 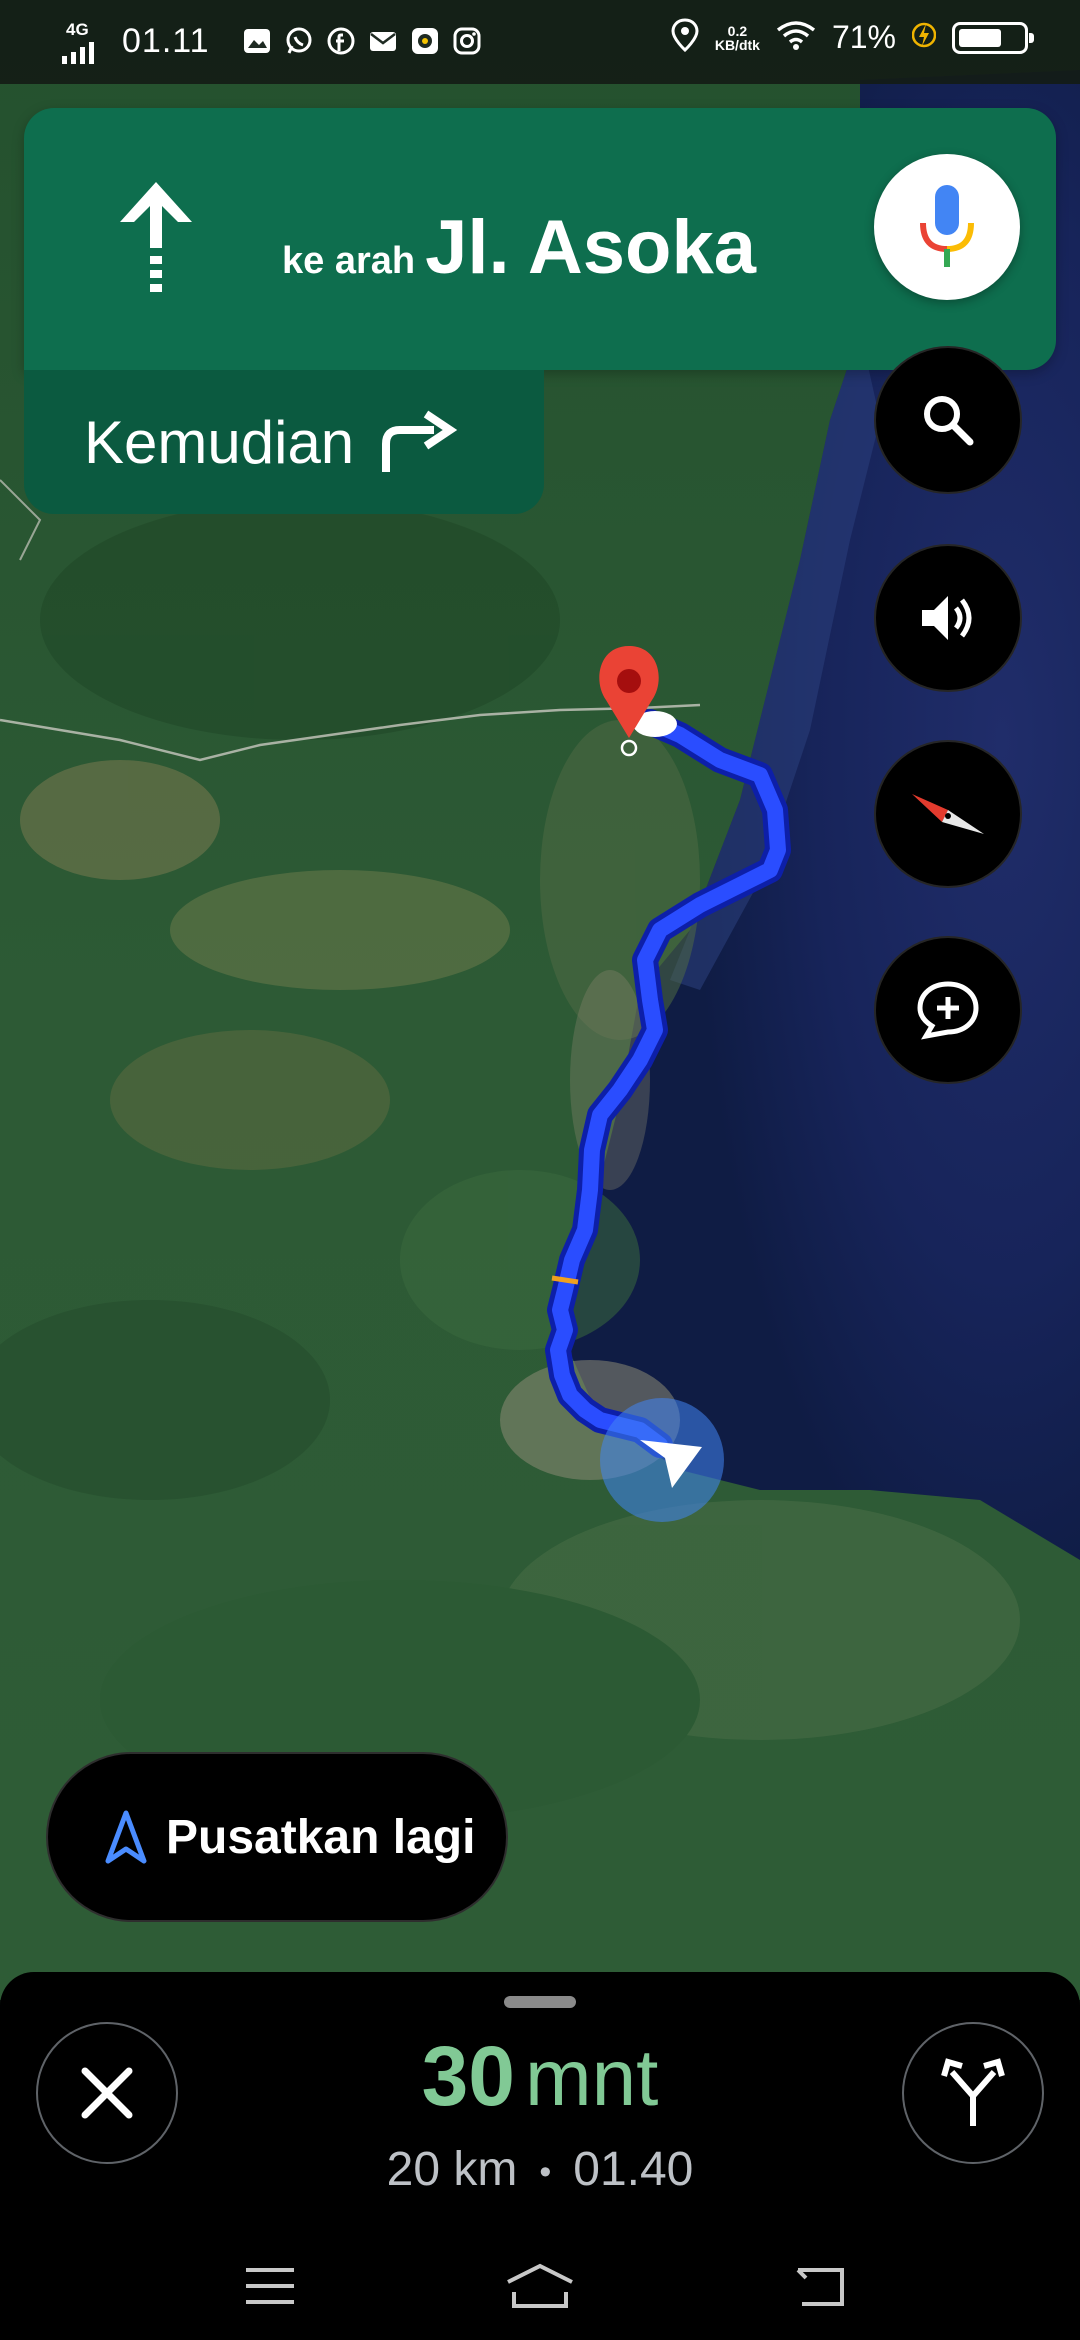 I want to click on add-report-button, so click(x=948, y=1010).